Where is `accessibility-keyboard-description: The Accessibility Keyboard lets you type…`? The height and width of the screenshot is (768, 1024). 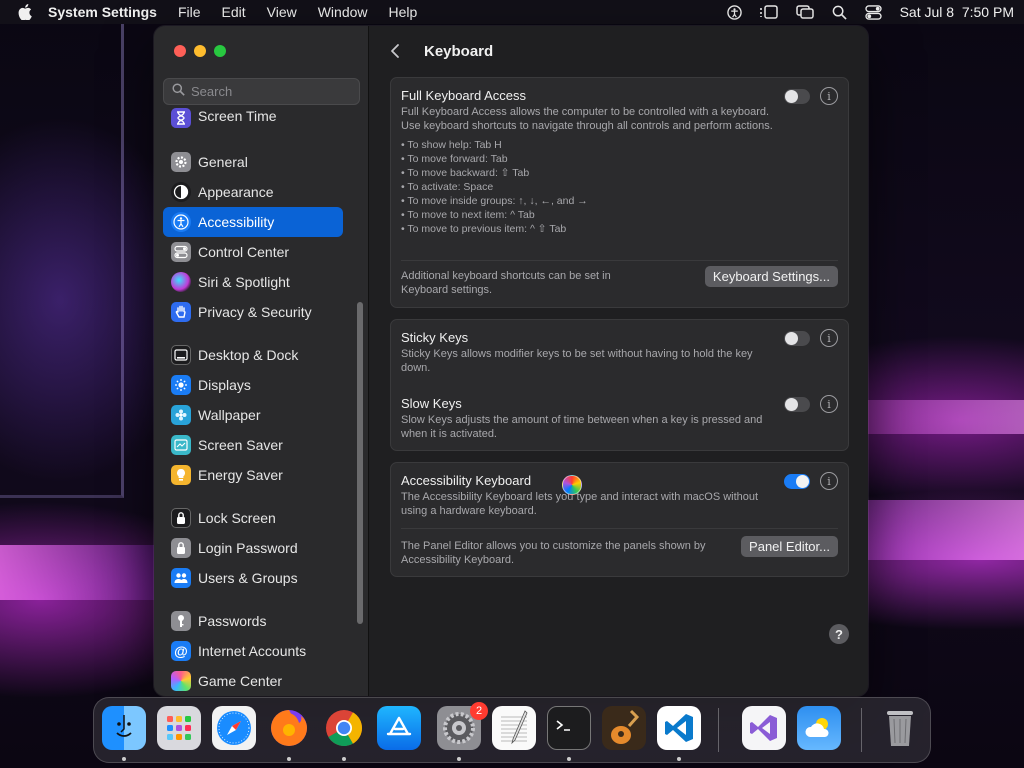
accessibility-keyboard-description: The Accessibility Keyboard lets you type… is located at coordinates (580, 504).